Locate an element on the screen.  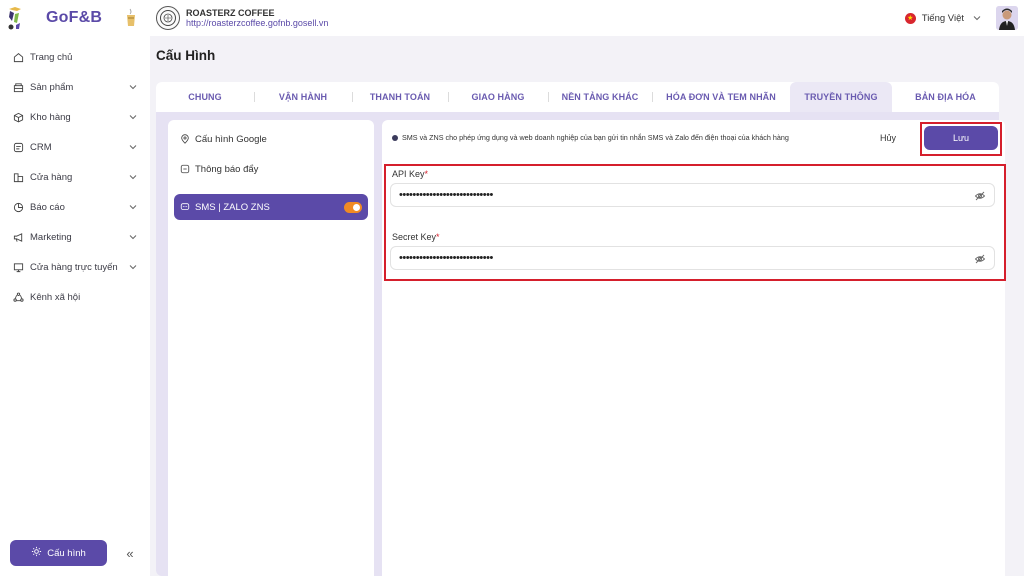
brand-logo-icon is located at coordinates (15, 18).